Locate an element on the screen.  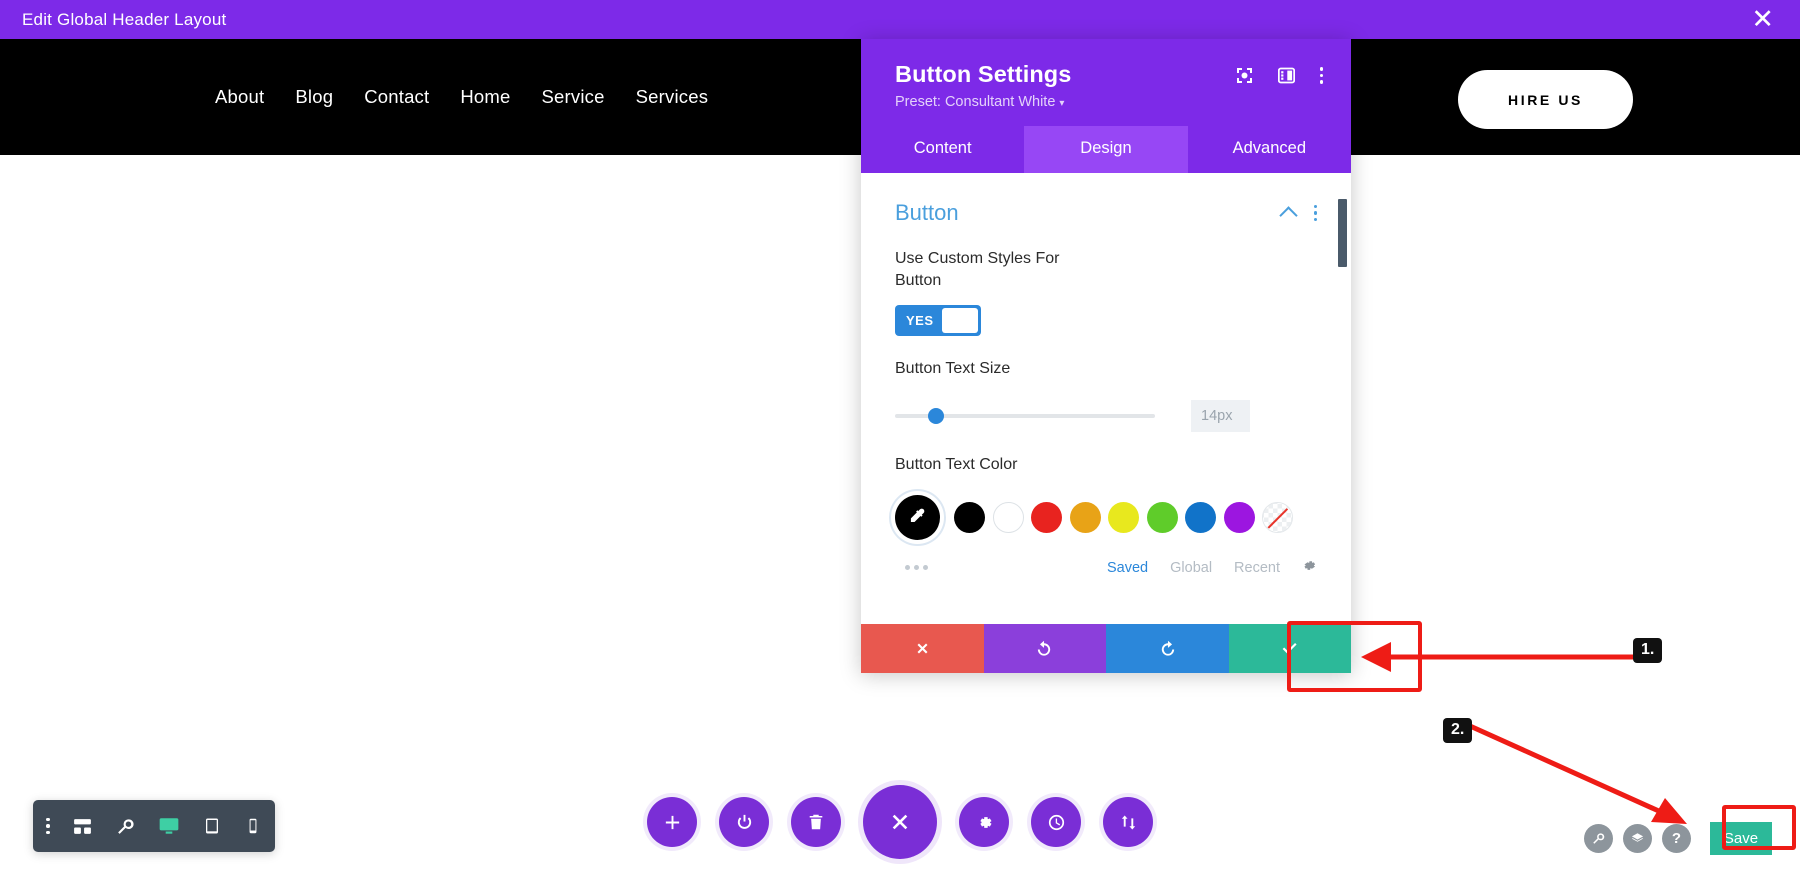
desktop-view-icon is located at coordinates (169, 826).